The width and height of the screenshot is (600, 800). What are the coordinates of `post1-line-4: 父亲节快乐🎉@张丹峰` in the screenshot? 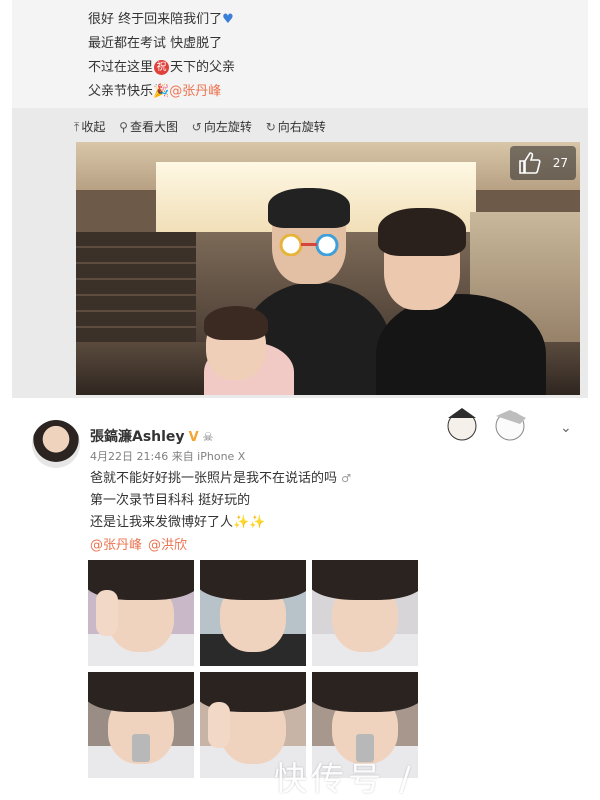 It's located at (155, 91).